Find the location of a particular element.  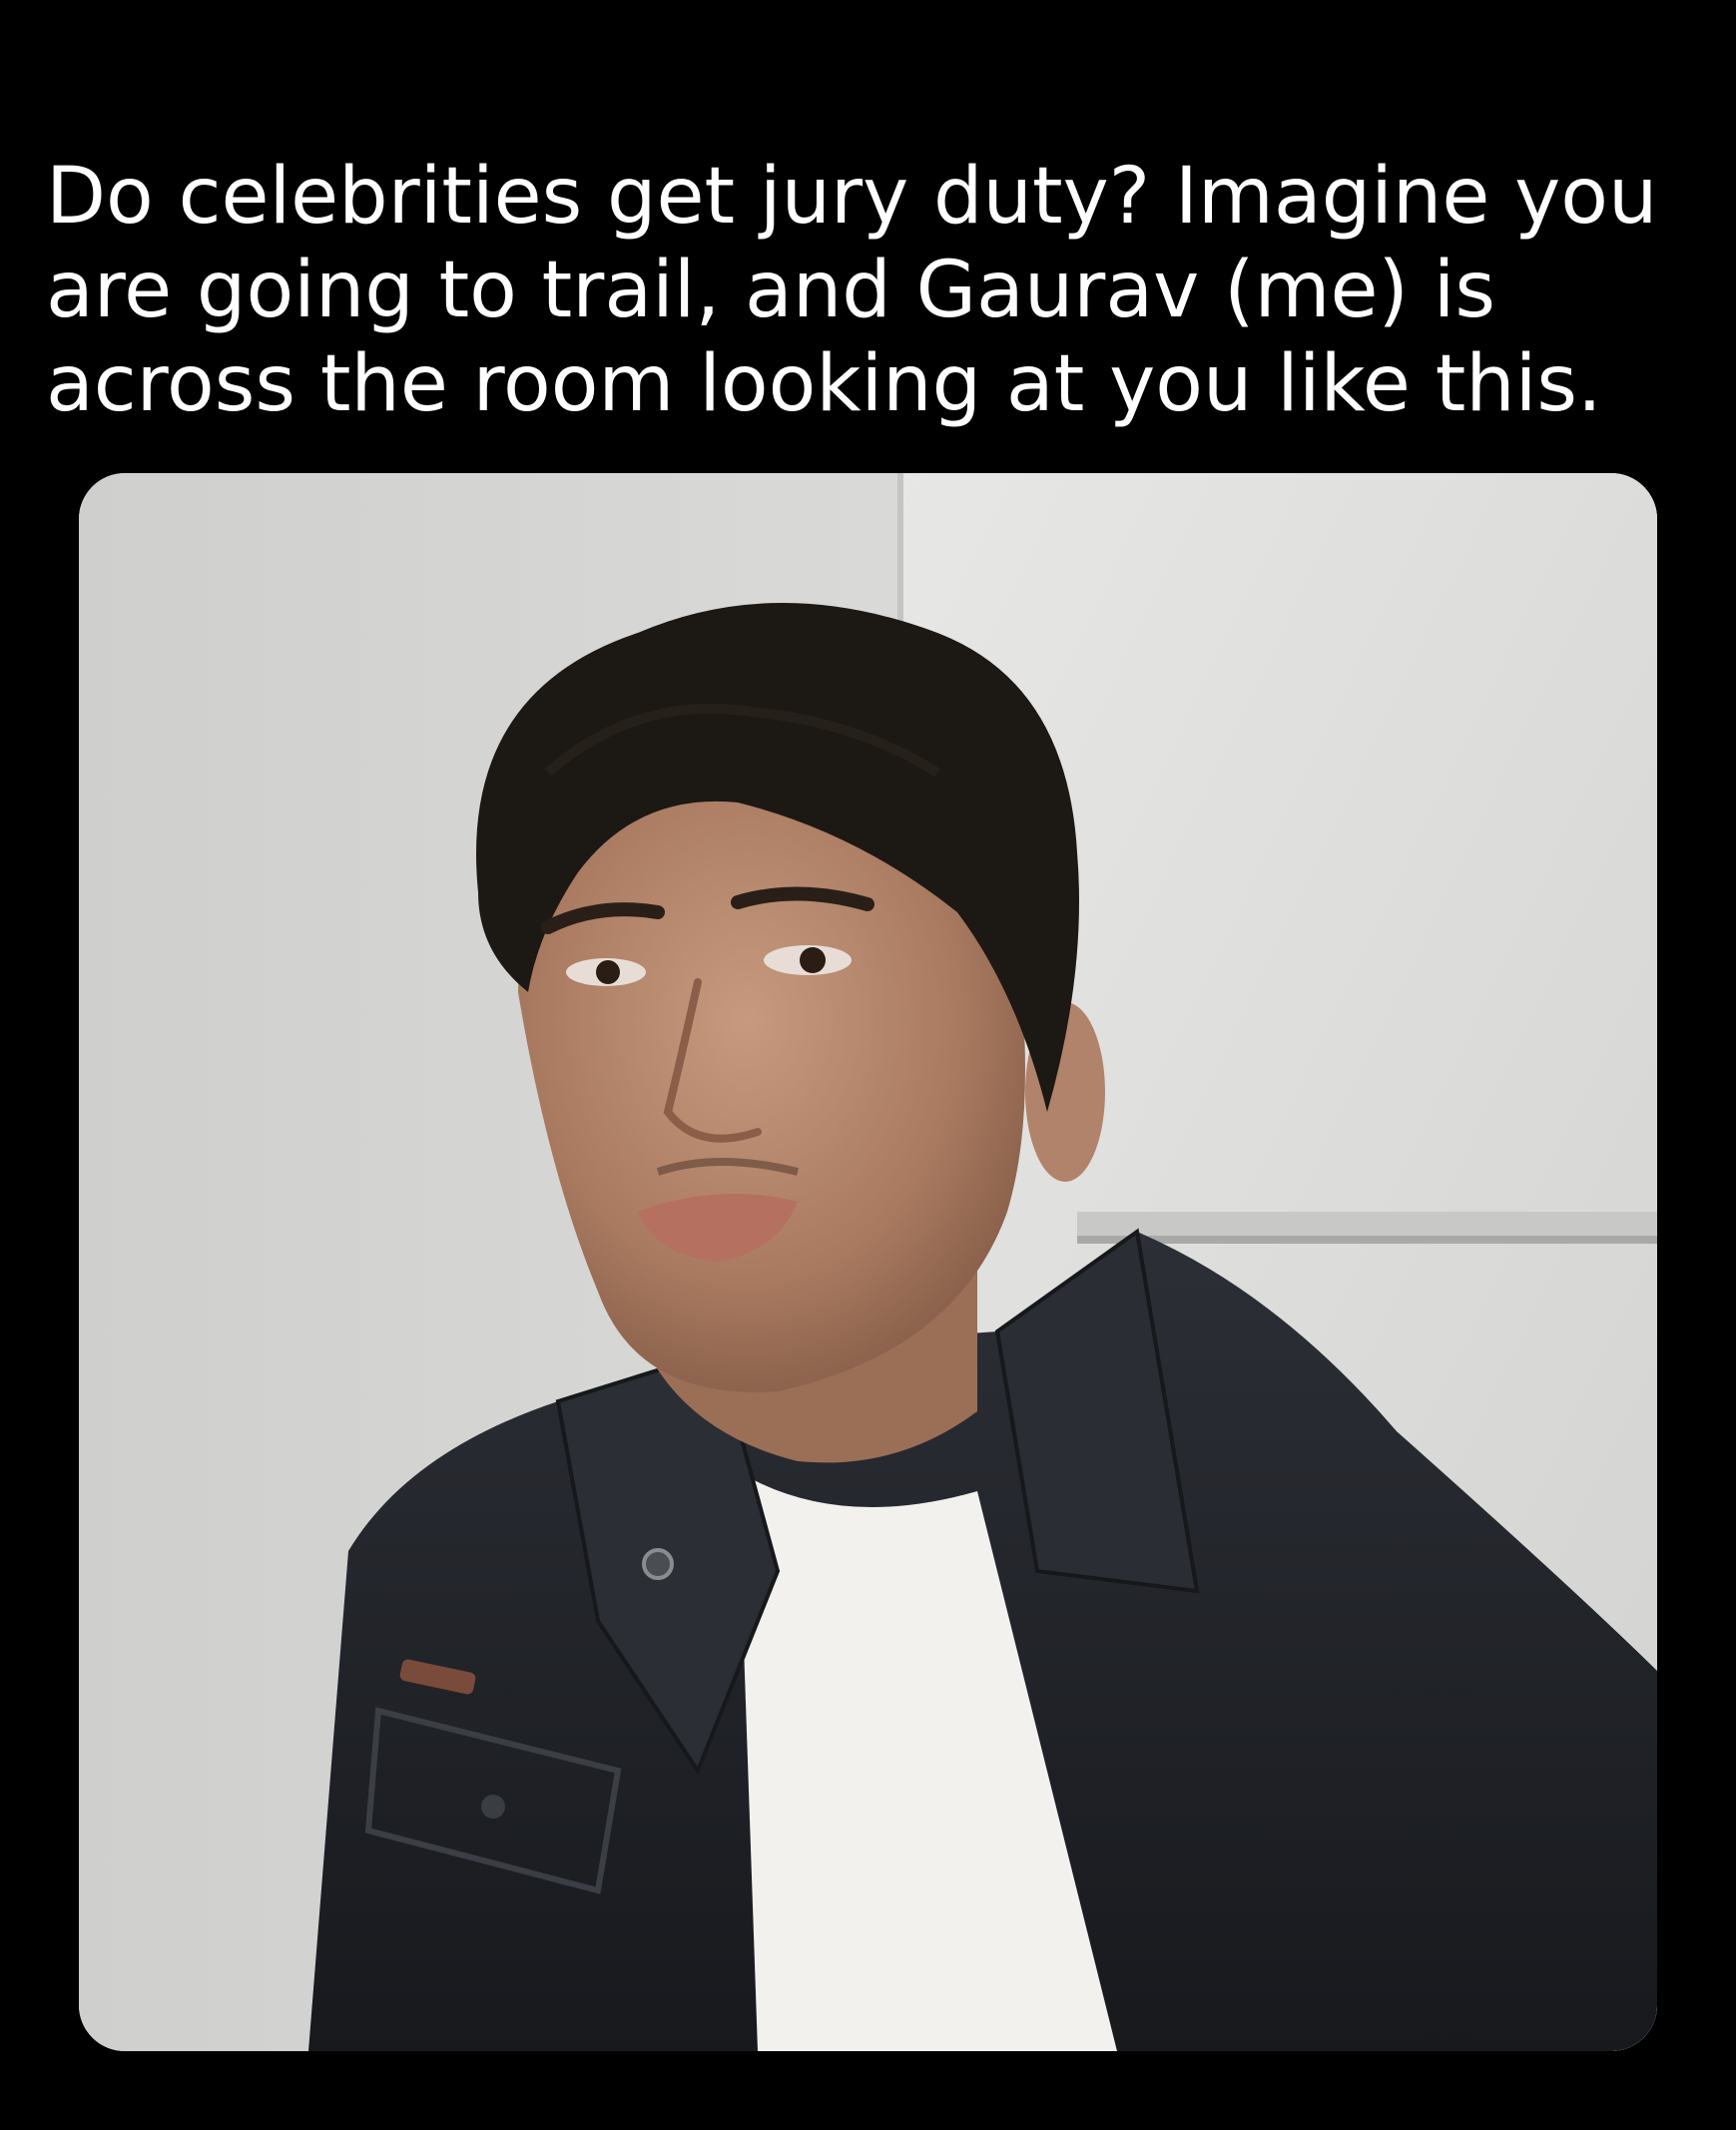

whiteboard-ledge is located at coordinates (1367, 1224).